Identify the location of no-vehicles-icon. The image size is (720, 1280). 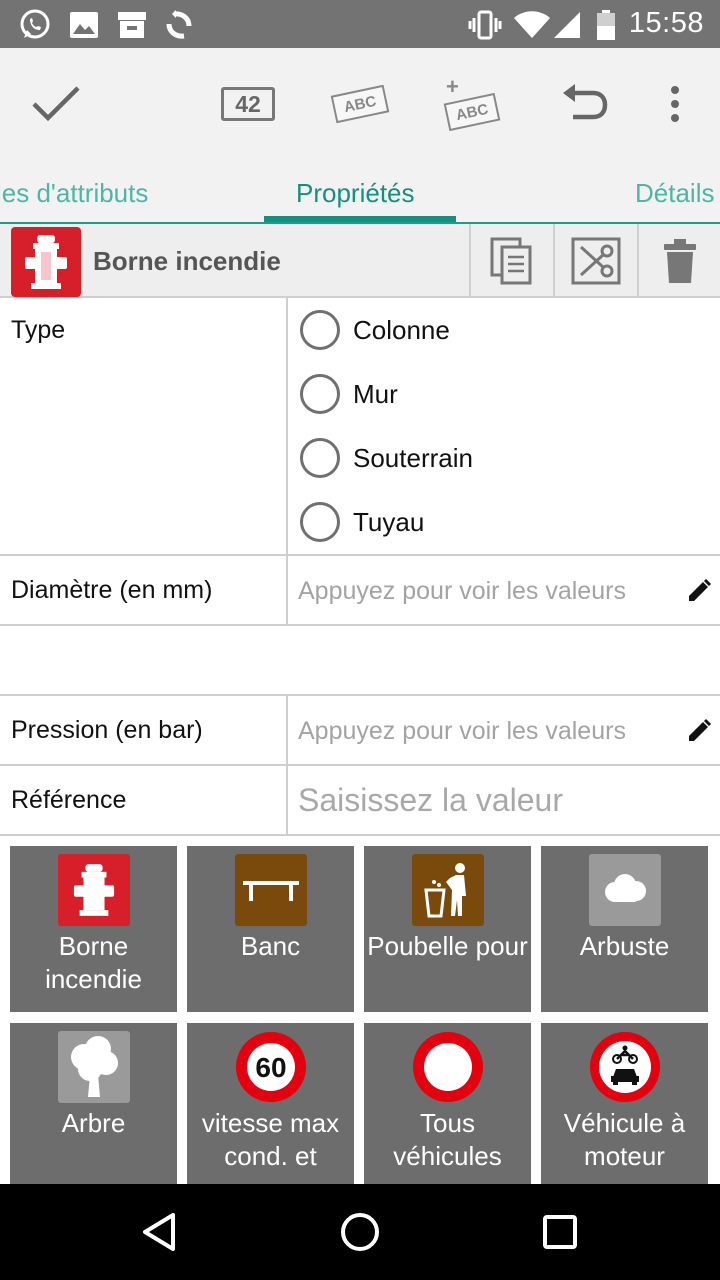
(448, 1067).